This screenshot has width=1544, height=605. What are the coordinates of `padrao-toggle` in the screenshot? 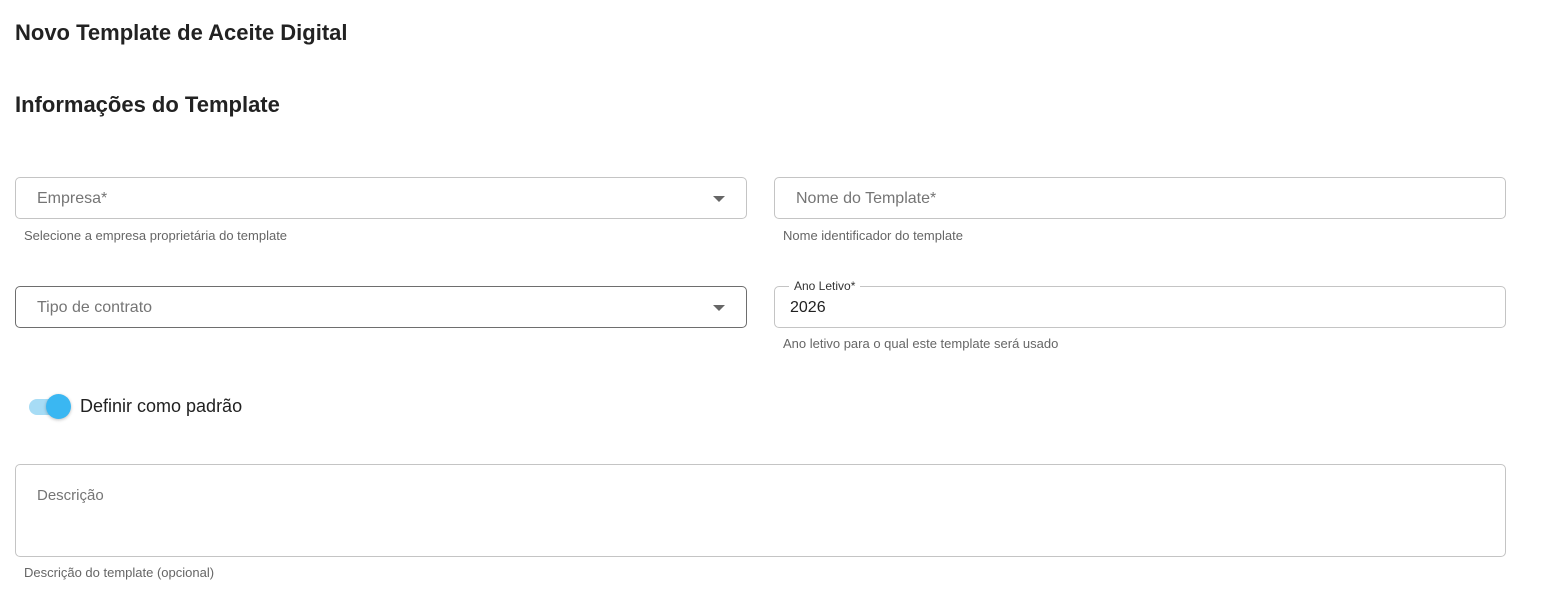 It's located at (50, 407).